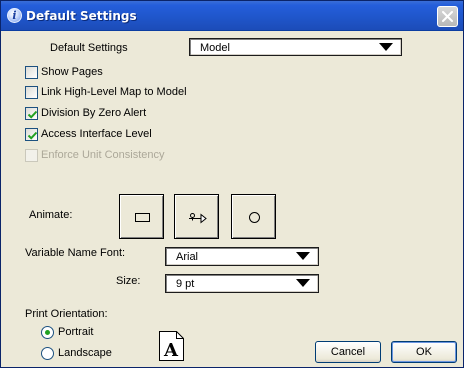 The image size is (464, 368). What do you see at coordinates (185, 284) in the screenshot?
I see `size-value: 9 pt` at bounding box center [185, 284].